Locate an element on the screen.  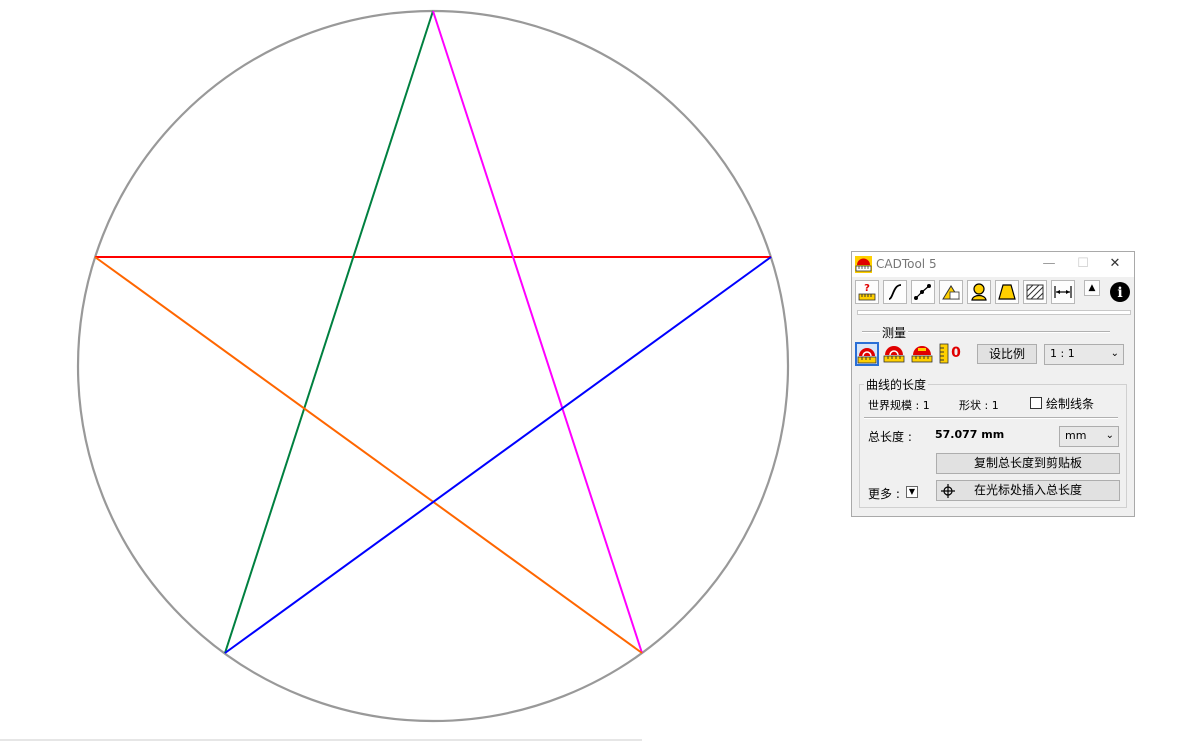
total-length-label: 总长度 : is located at coordinates (890, 437).